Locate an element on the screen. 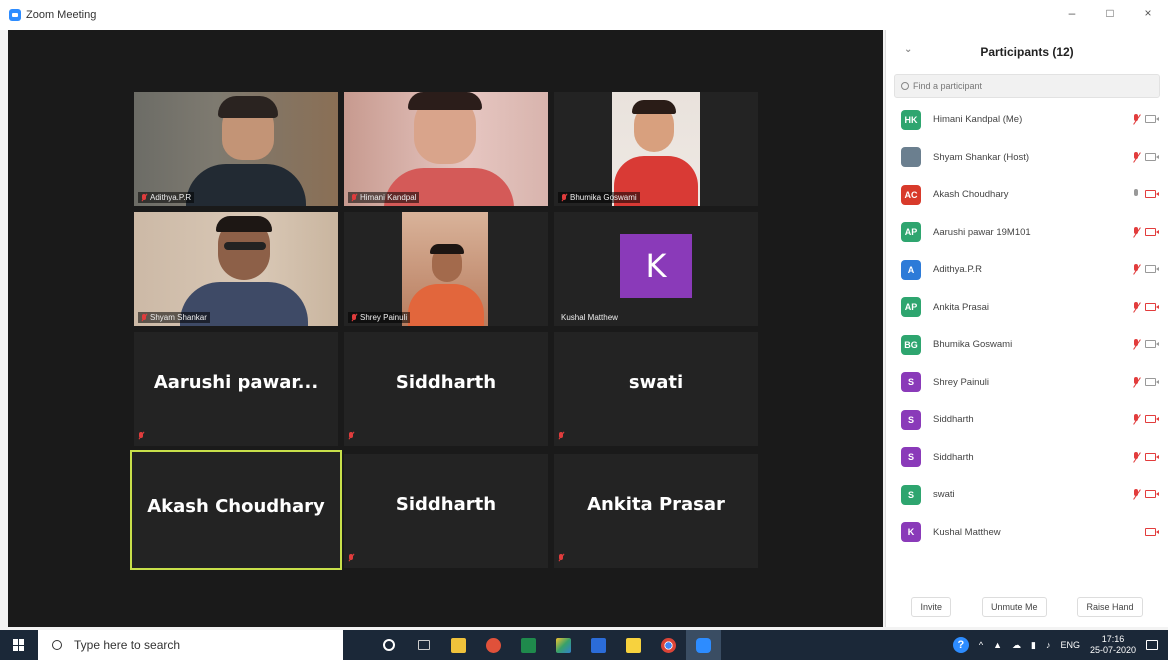 Image resolution: width=1168 pixels, height=660 pixels. participant-row: AC Akash Choudhary is located at coordinates (1027, 195).